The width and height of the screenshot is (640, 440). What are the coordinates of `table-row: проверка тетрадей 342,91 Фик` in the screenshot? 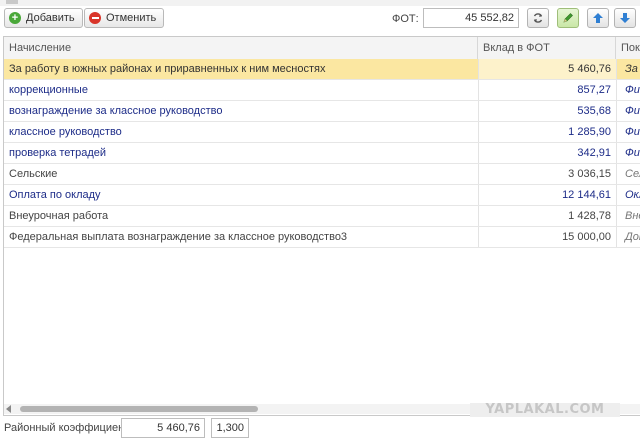 It's located at (322, 153).